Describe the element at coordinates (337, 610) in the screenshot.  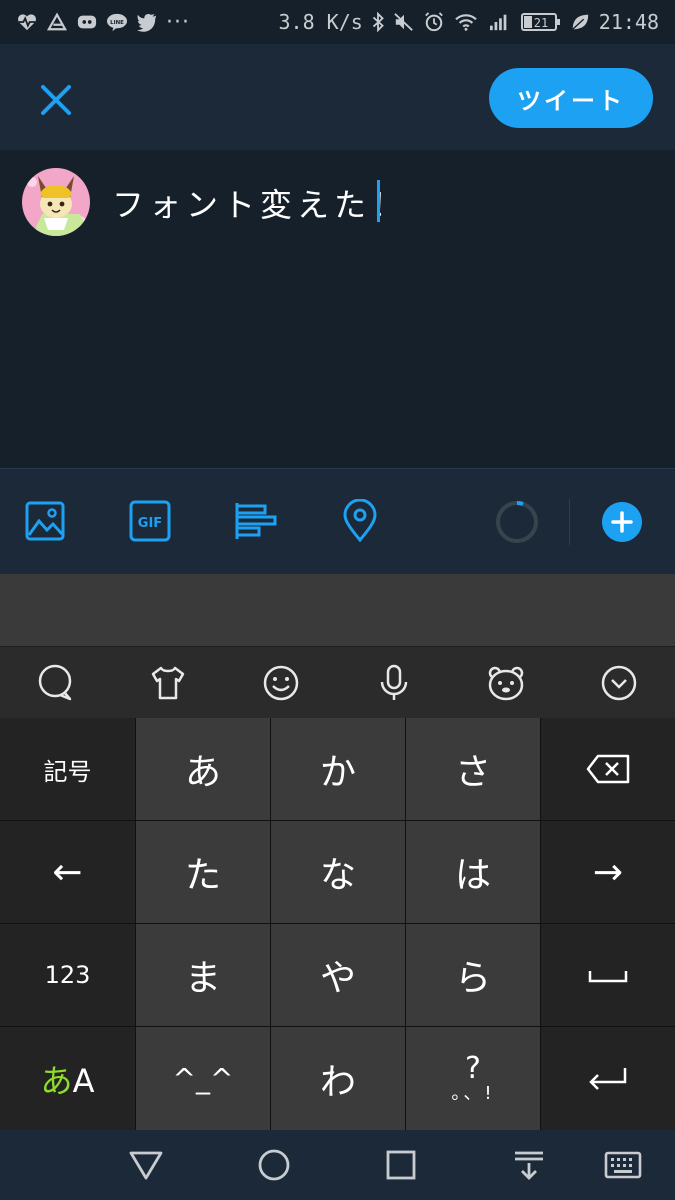
I see `keyboard-suggestion-area` at that location.